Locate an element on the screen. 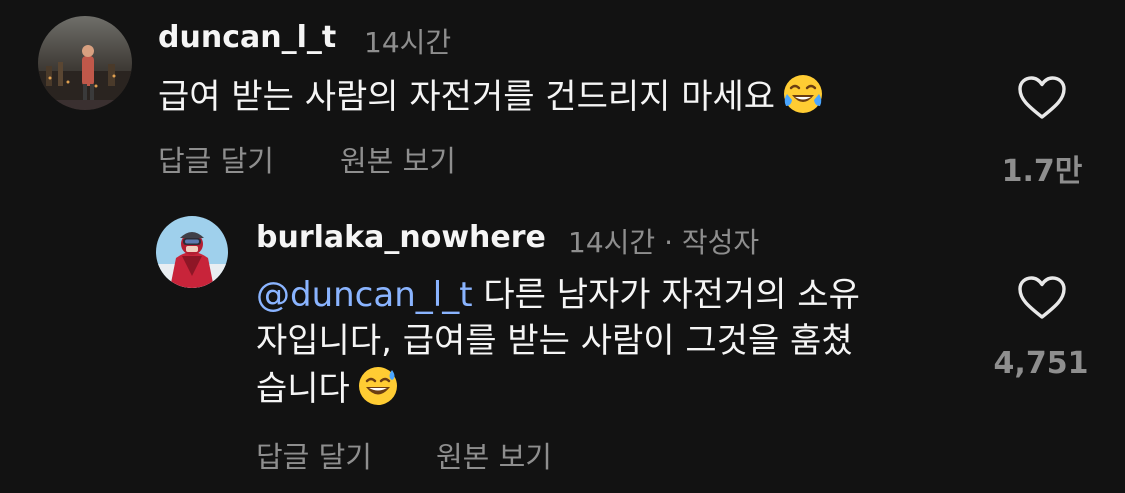  comment-line: @duncan_l_t 다른 남자가 자전거의 소유 is located at coordinates (616, 295).